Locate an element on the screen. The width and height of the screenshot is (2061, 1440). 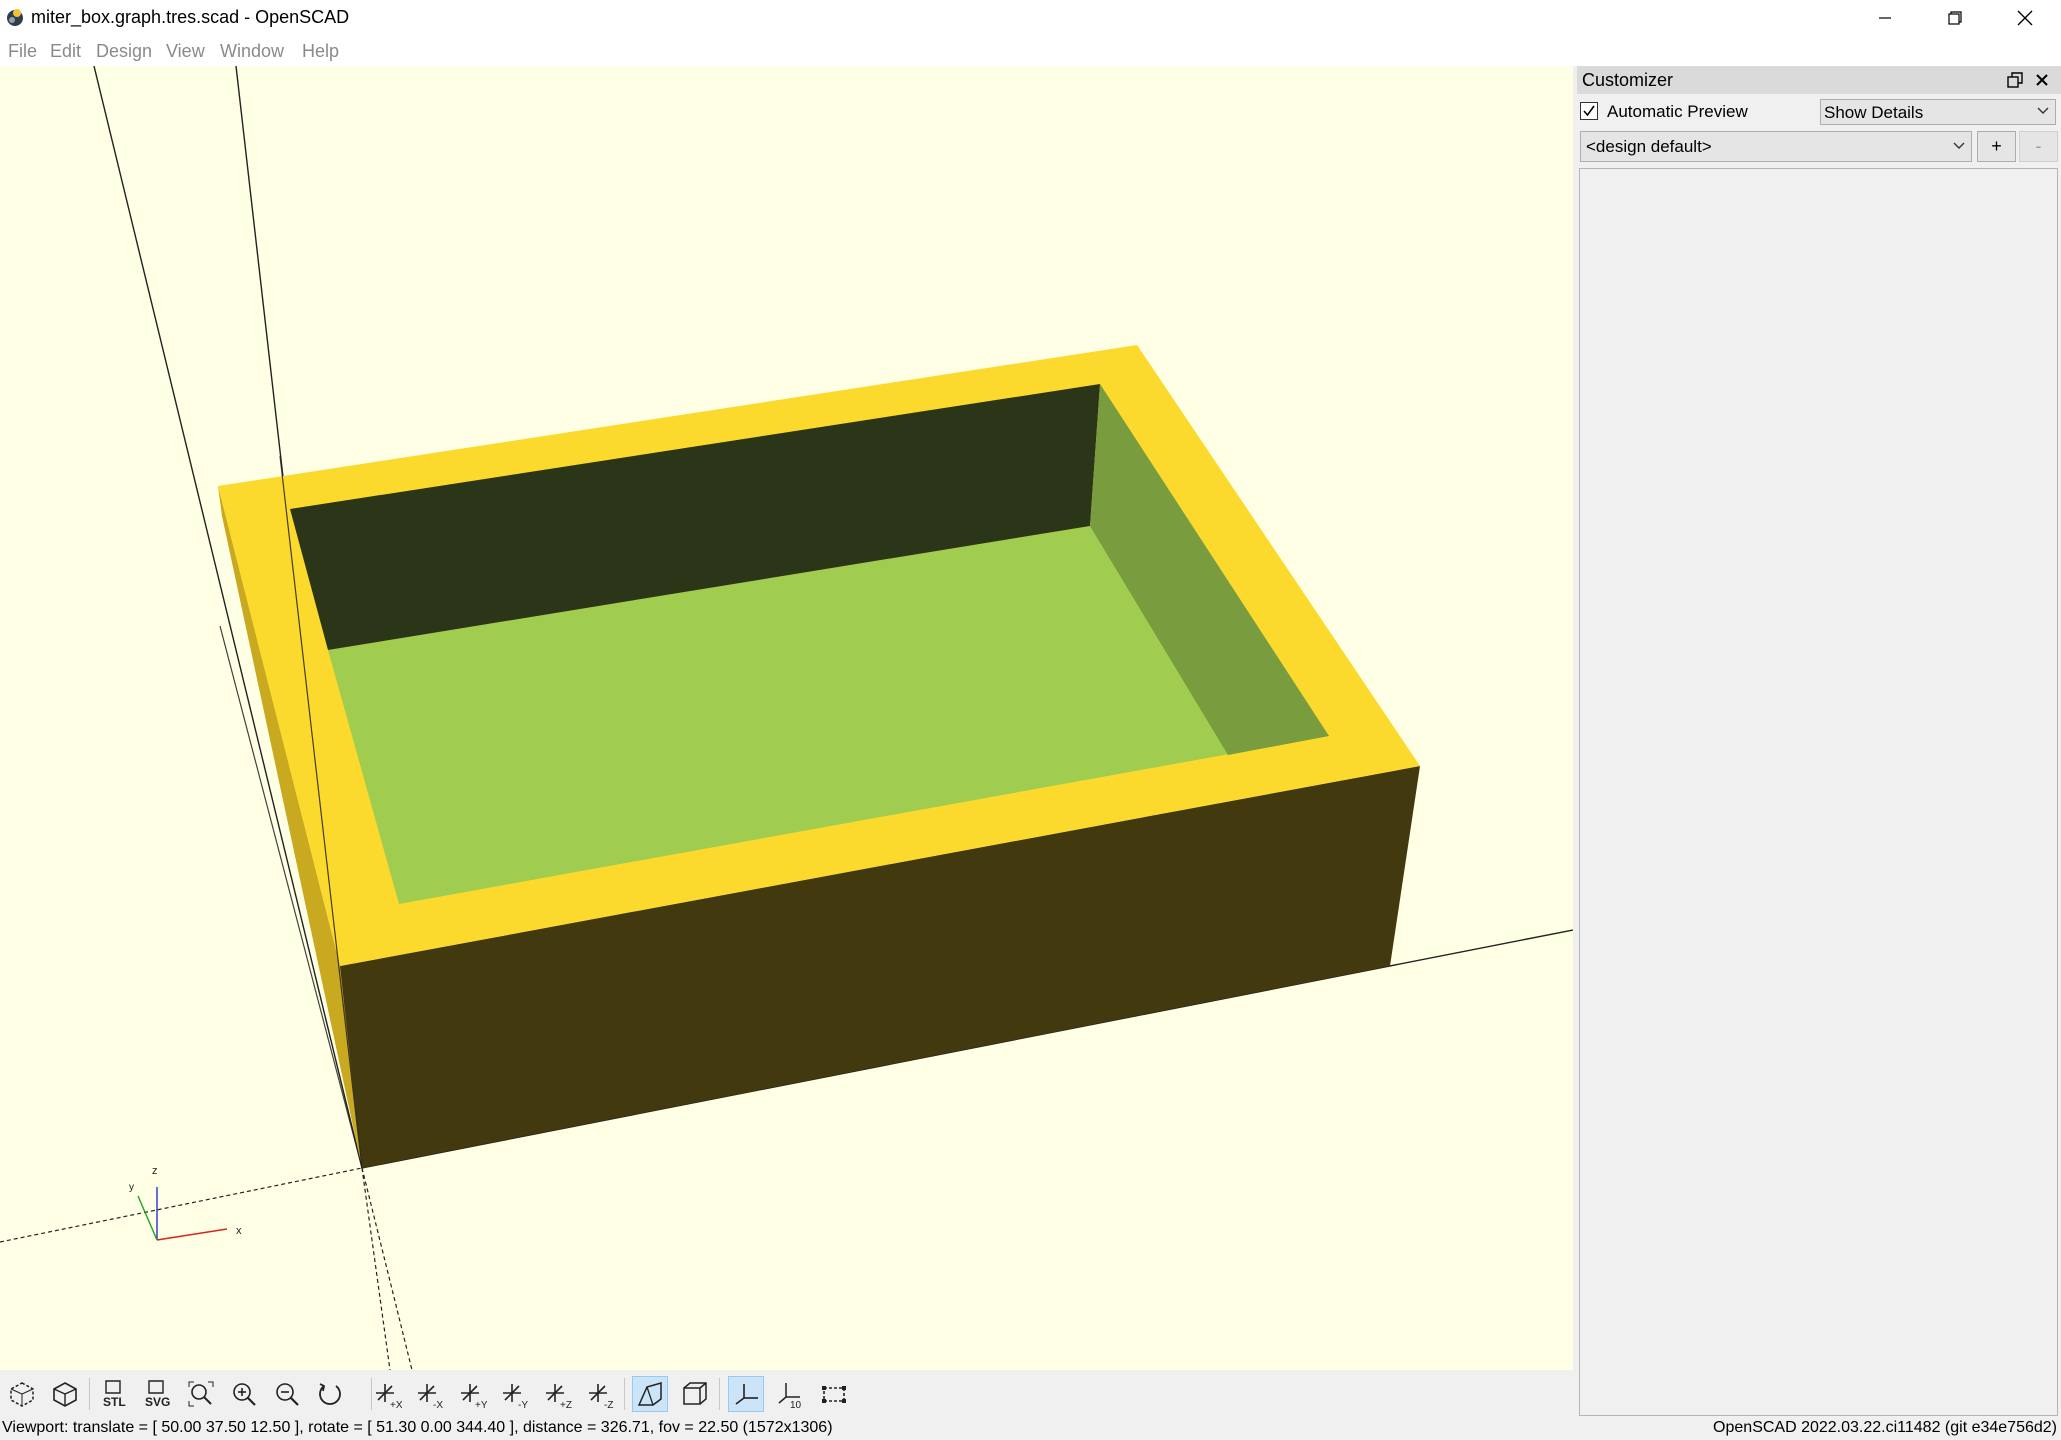
view-left-button: -X is located at coordinates (429, 1394).